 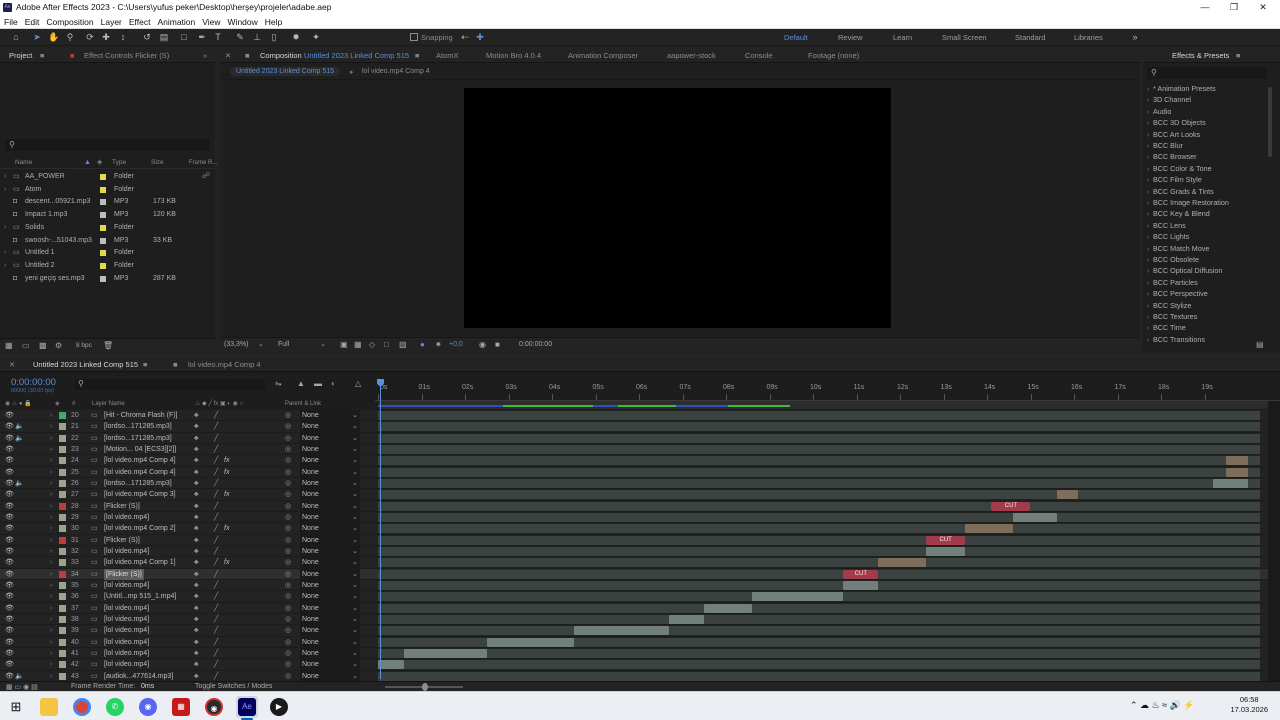 What do you see at coordinates (403, 344) in the screenshot?
I see `grid-guides-icon: ▧` at bounding box center [403, 344].